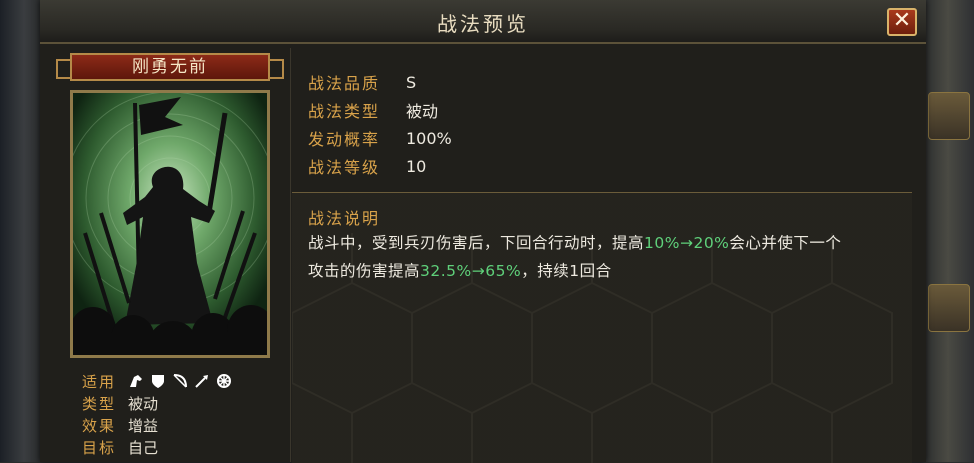  I want to click on meta-label: 类型, so click(99, 403).